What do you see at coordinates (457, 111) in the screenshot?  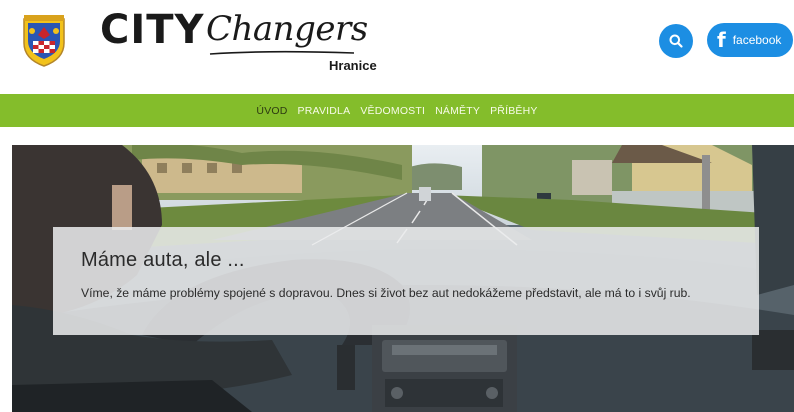 I see `nav-item-namety: NÁMĚTY` at bounding box center [457, 111].